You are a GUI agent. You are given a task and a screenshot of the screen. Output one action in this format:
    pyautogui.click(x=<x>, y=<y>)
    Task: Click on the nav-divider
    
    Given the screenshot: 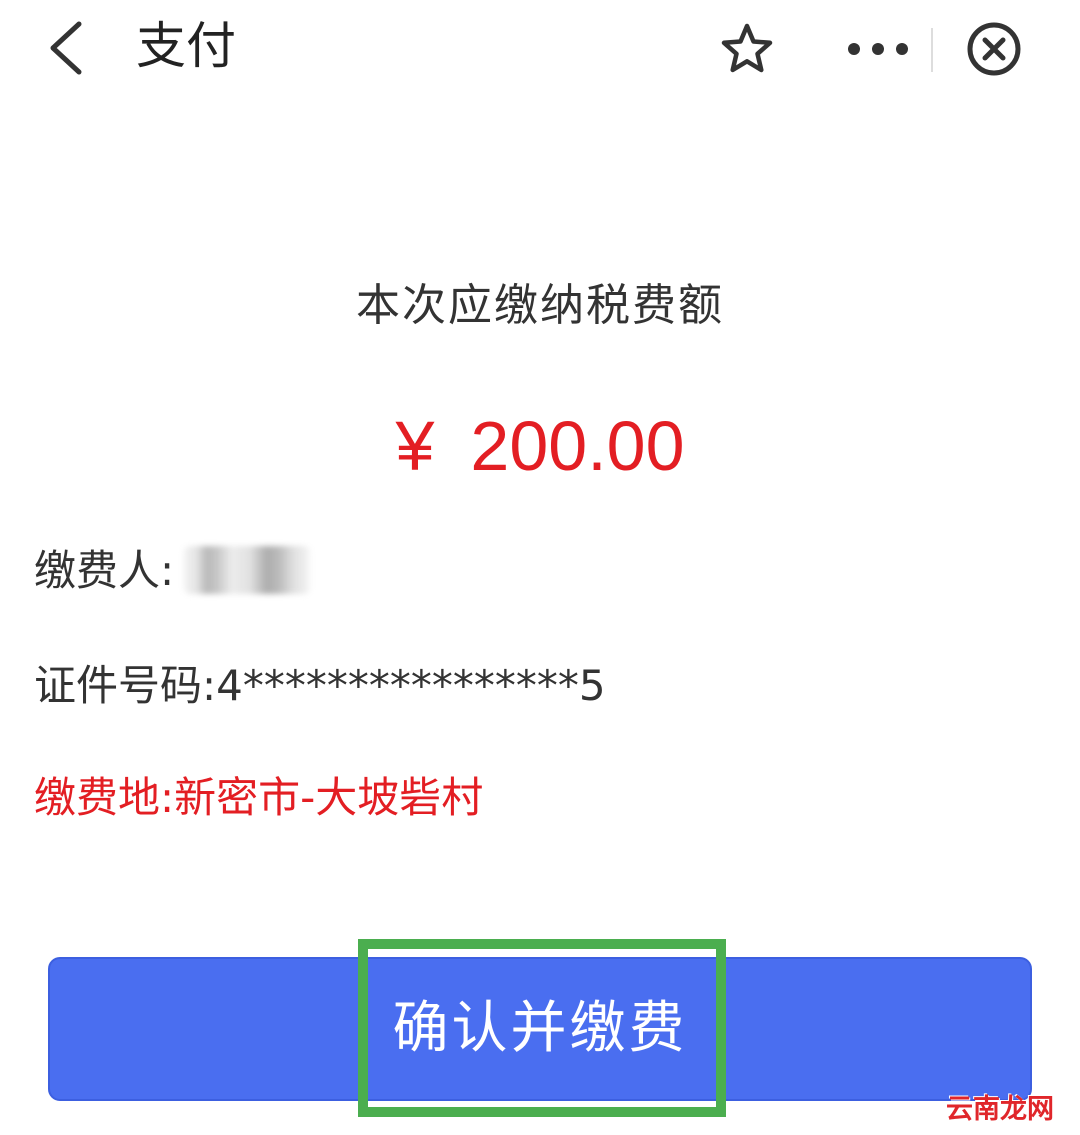 What is the action you would take?
    pyautogui.click(x=932, y=50)
    